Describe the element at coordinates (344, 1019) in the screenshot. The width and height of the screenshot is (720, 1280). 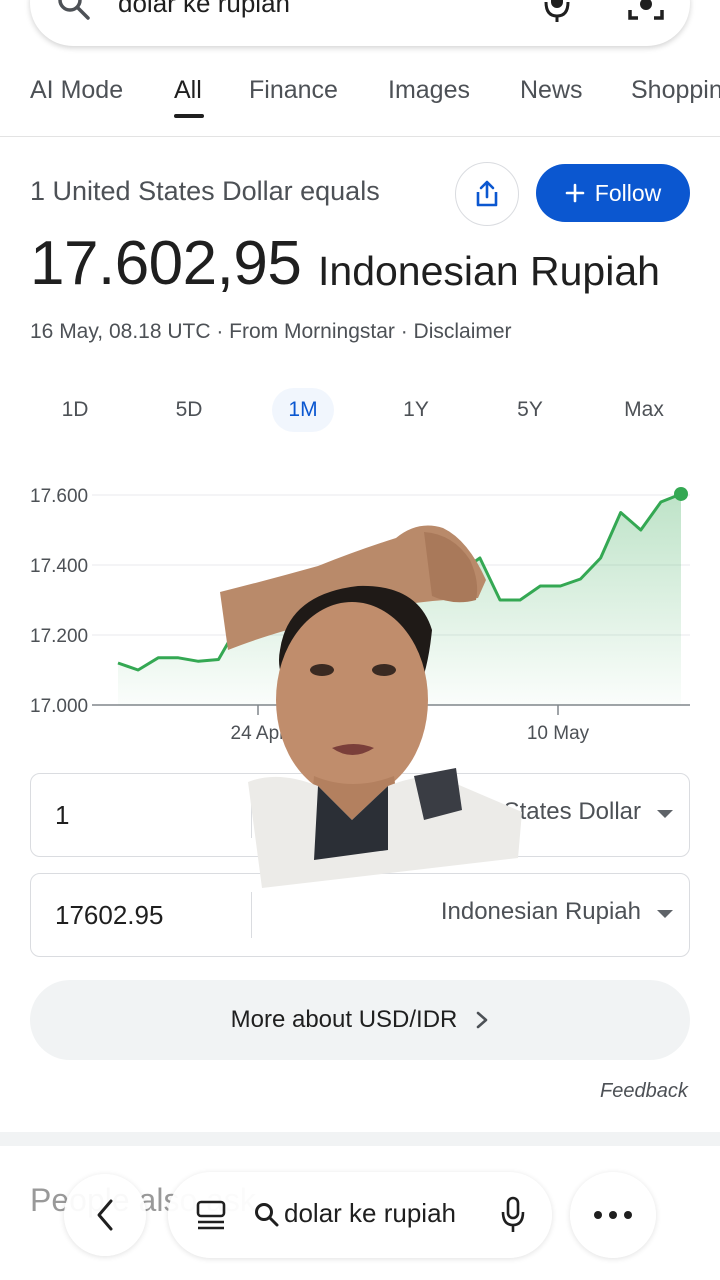
I see `more-about-label: More about USD/IDR` at that location.